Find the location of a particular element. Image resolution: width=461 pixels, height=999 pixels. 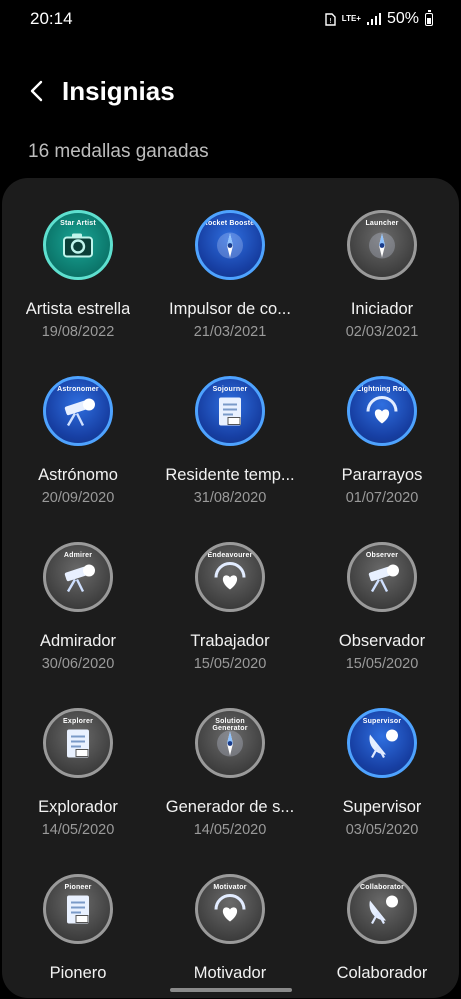

badge-date: 30/06/2020 is located at coordinates (78, 664).